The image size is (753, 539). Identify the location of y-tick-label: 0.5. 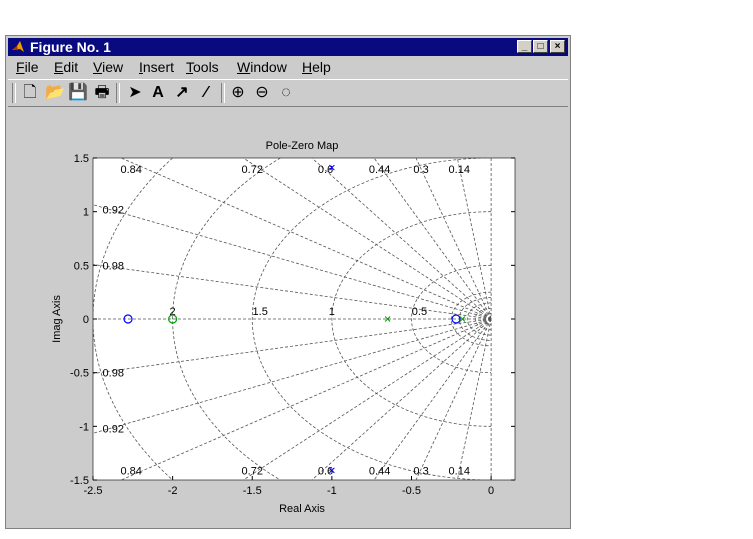
(81, 266).